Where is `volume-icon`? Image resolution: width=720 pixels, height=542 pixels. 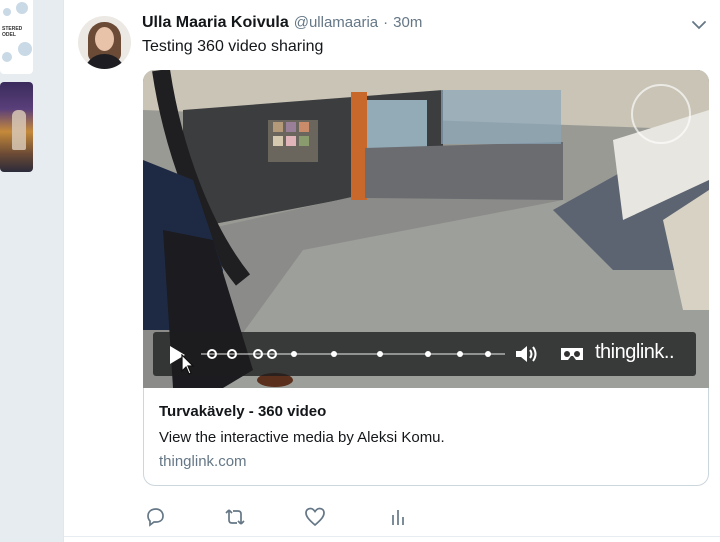 volume-icon is located at coordinates (527, 354).